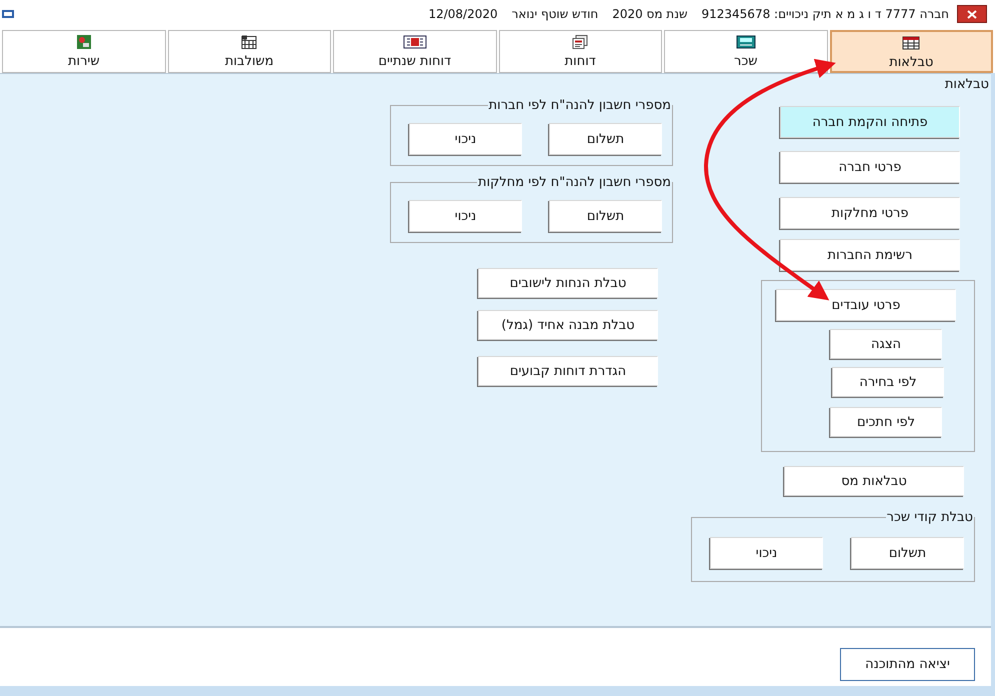 The image size is (995, 696). I want to click on menu-button: פרטי מחלקות, so click(870, 213).